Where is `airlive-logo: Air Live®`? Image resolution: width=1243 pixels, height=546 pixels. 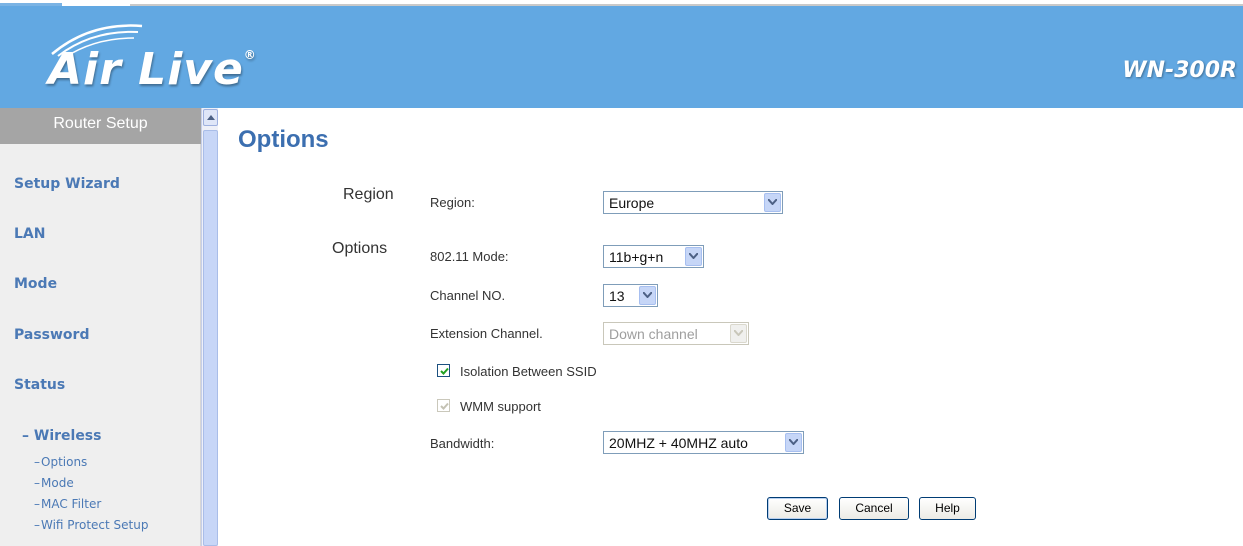 airlive-logo: Air Live® is located at coordinates (150, 60).